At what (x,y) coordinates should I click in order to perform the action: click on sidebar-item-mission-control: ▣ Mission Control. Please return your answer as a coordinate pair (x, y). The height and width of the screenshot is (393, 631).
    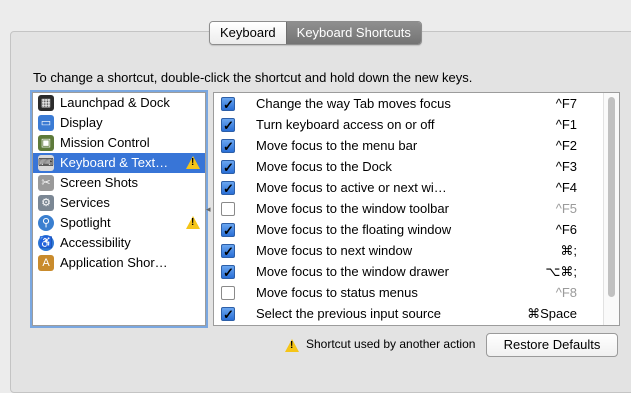
    Looking at the image, I should click on (119, 143).